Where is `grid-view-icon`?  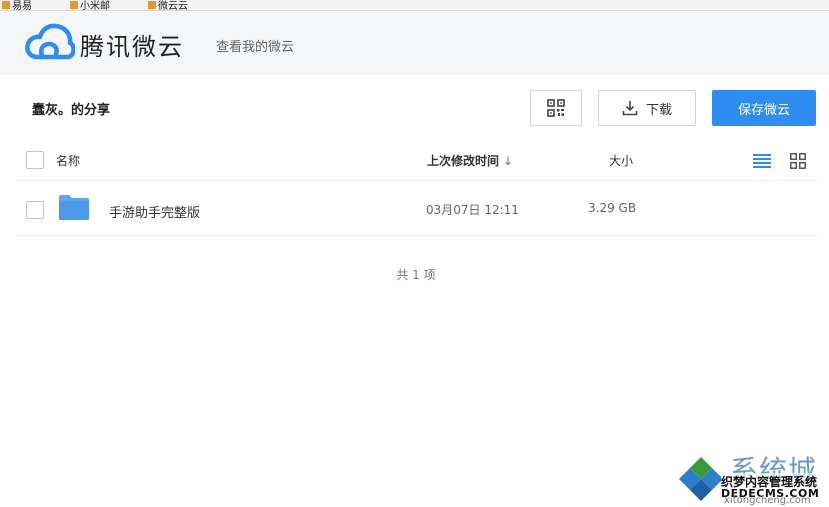 grid-view-icon is located at coordinates (798, 161).